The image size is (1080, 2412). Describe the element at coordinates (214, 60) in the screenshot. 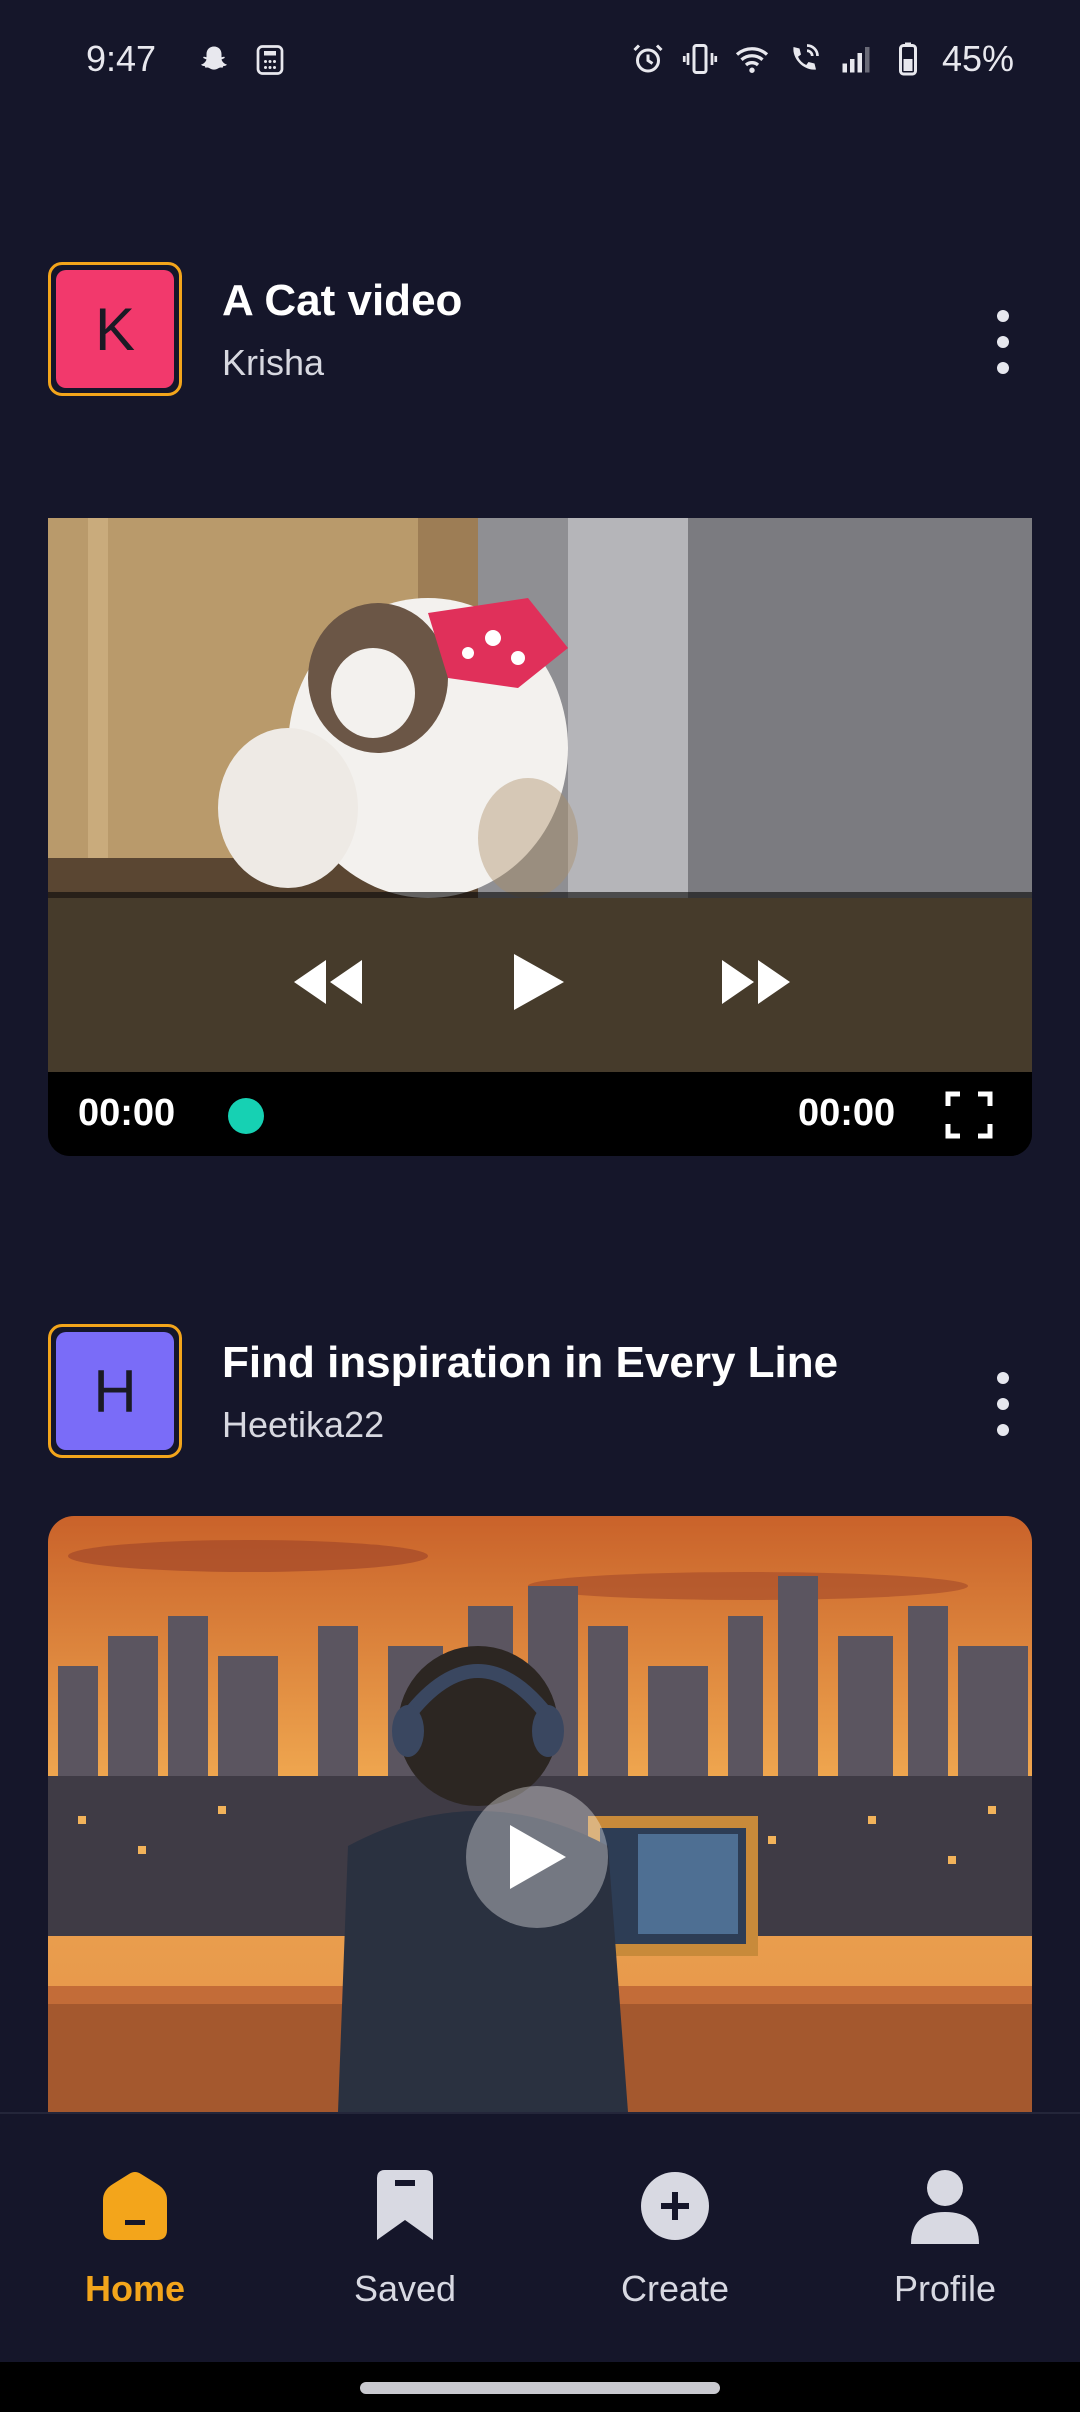

I see `snapchat-icon` at that location.